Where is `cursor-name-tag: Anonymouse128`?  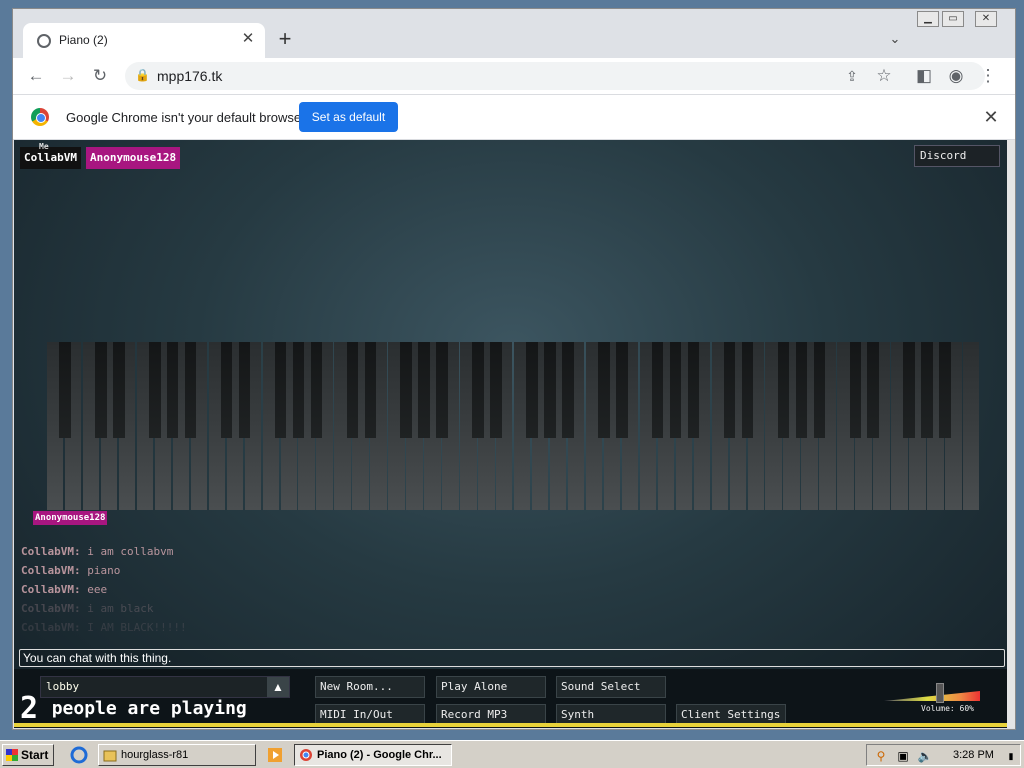
cursor-name-tag: Anonymouse128 is located at coordinates (70, 518).